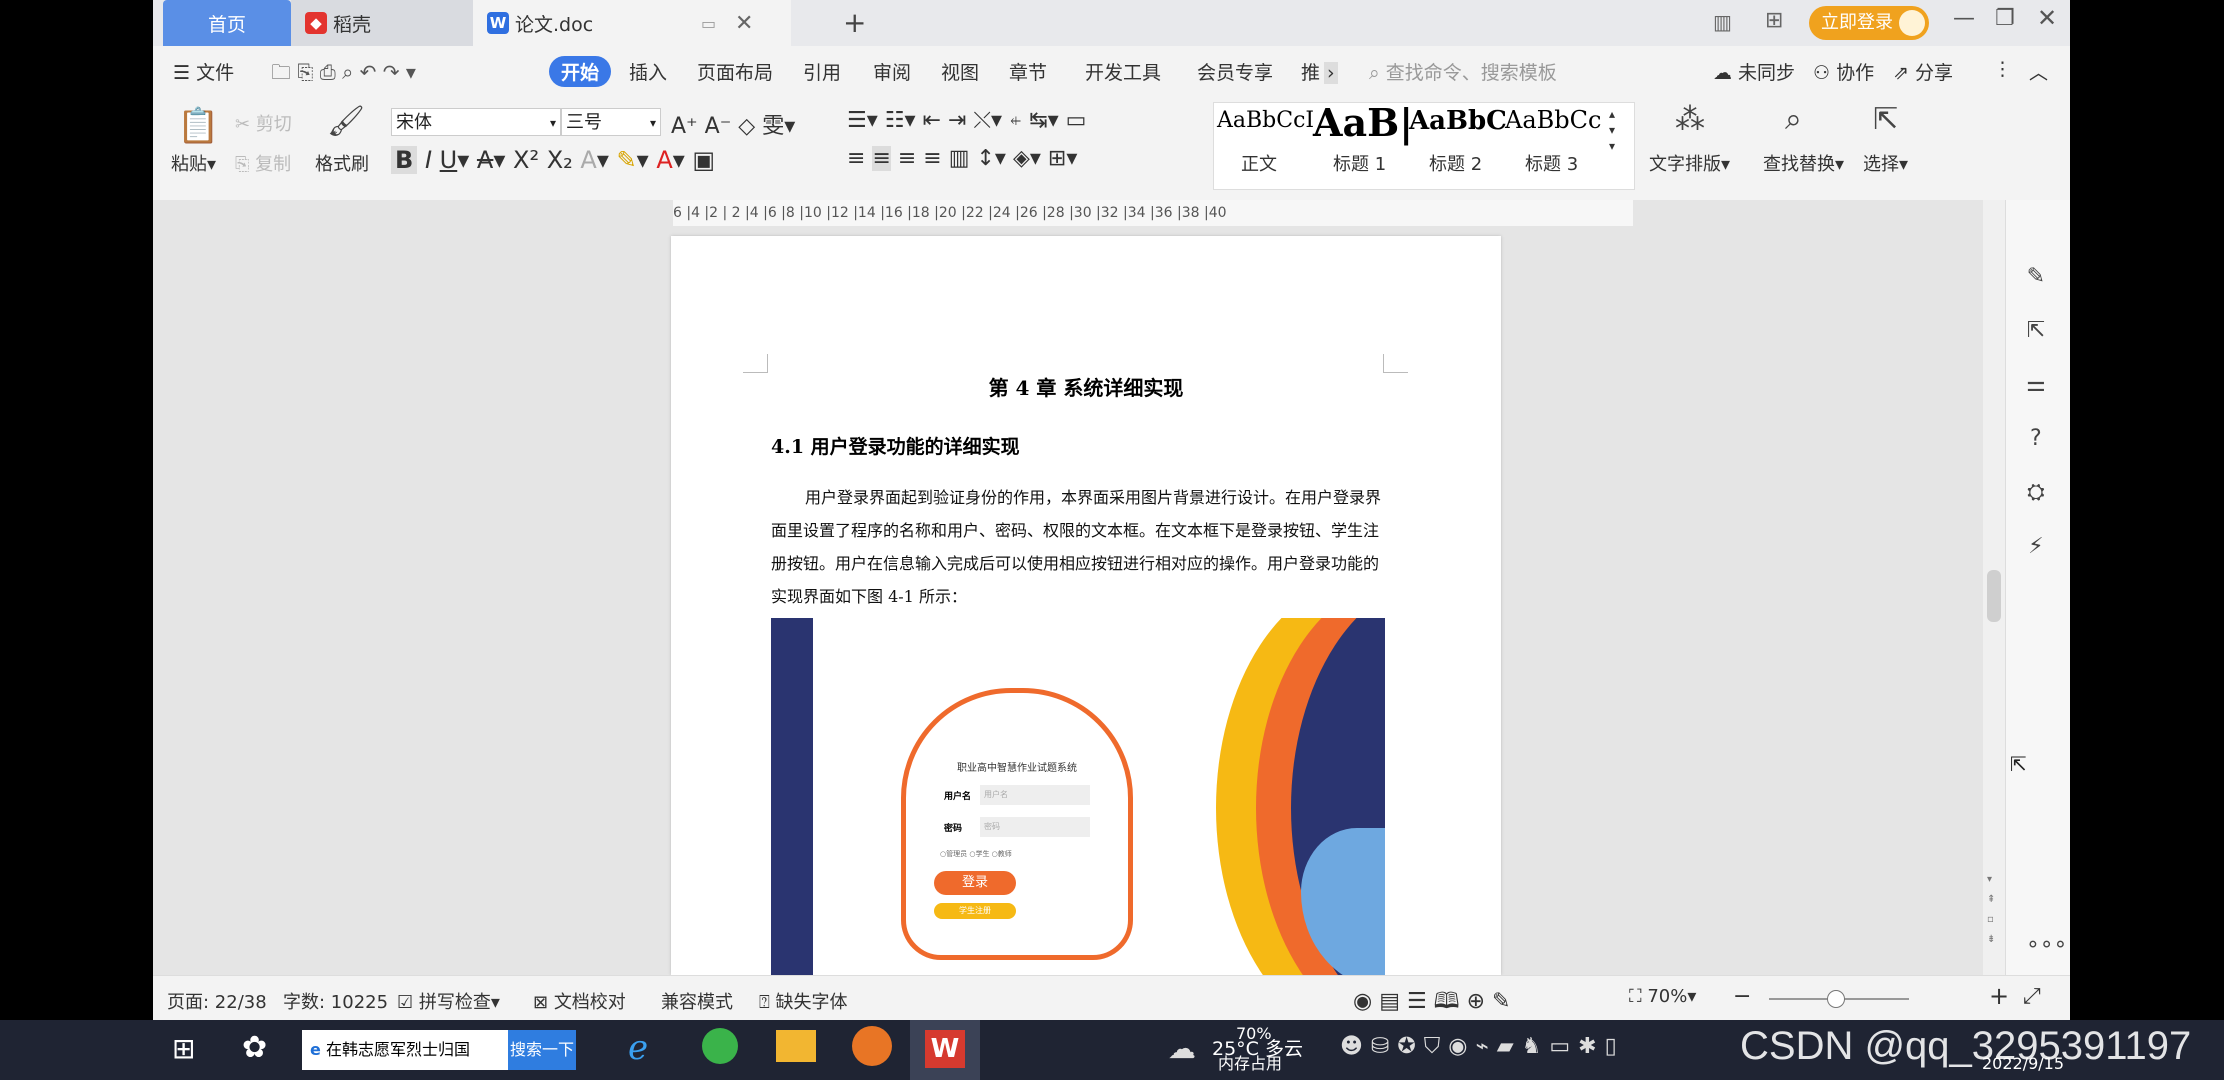 The image size is (2224, 1080). I want to click on search-go-button: 搜索一下, so click(542, 1050).